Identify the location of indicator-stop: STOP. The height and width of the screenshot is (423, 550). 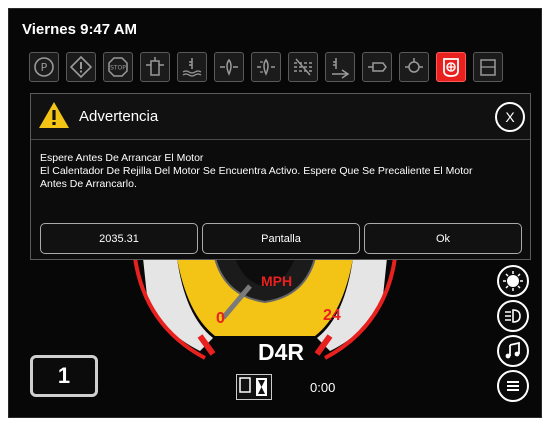
(118, 67).